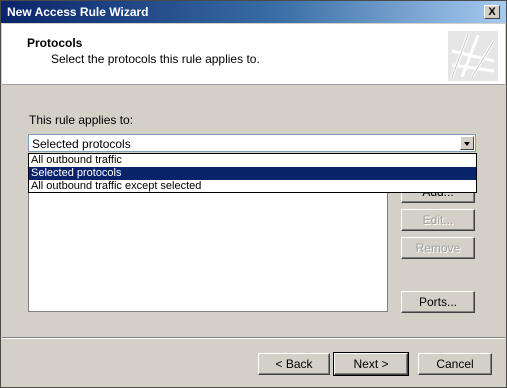 The image size is (507, 388). Describe the element at coordinates (252, 186) in the screenshot. I see `option-all-except-selected: All outbound traffic except selected` at that location.